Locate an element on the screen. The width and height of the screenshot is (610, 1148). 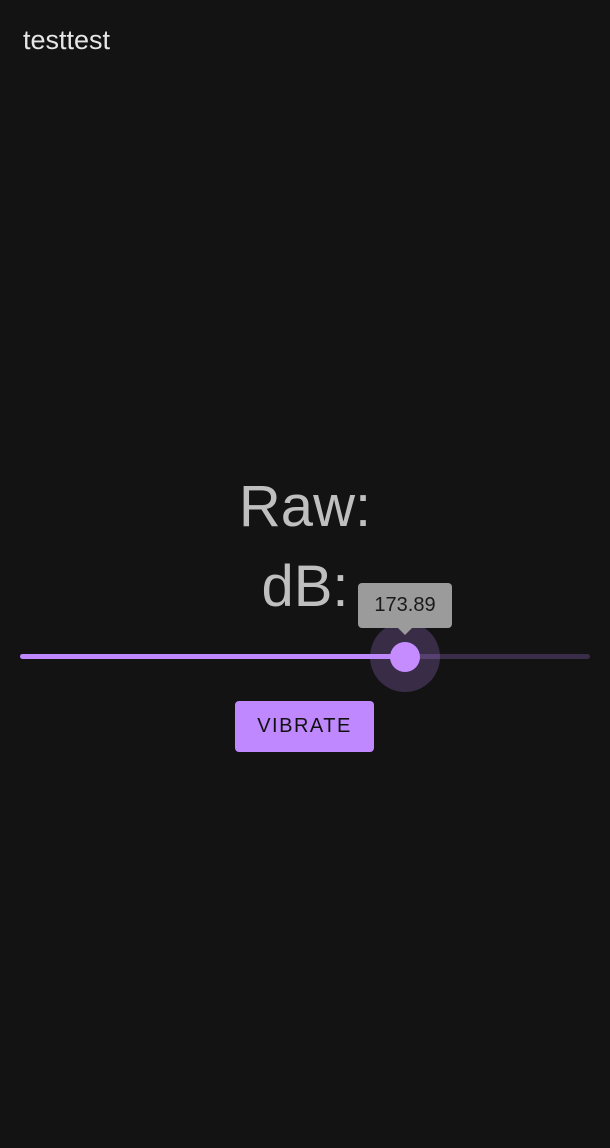
db-readout: dB: is located at coordinates (305, 586).